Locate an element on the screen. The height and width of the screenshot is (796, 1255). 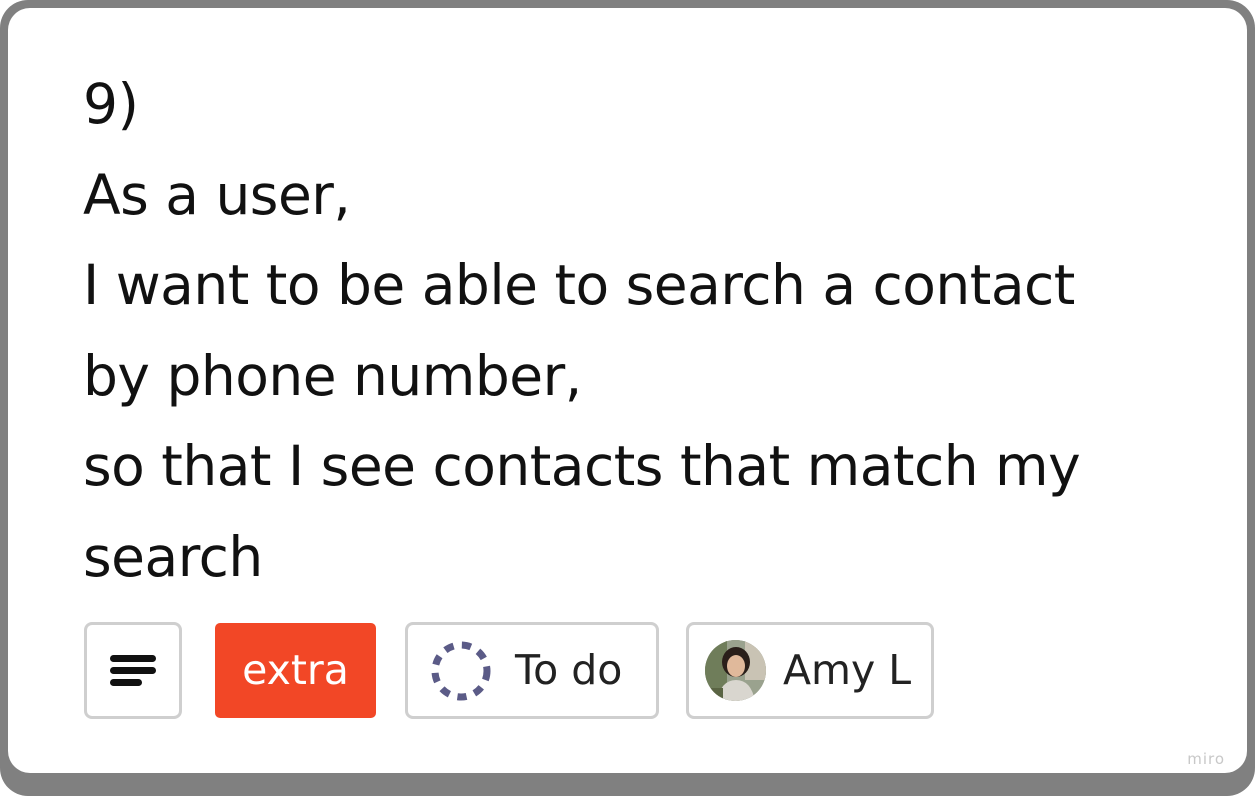
tag-chip: extra is located at coordinates (295, 670).